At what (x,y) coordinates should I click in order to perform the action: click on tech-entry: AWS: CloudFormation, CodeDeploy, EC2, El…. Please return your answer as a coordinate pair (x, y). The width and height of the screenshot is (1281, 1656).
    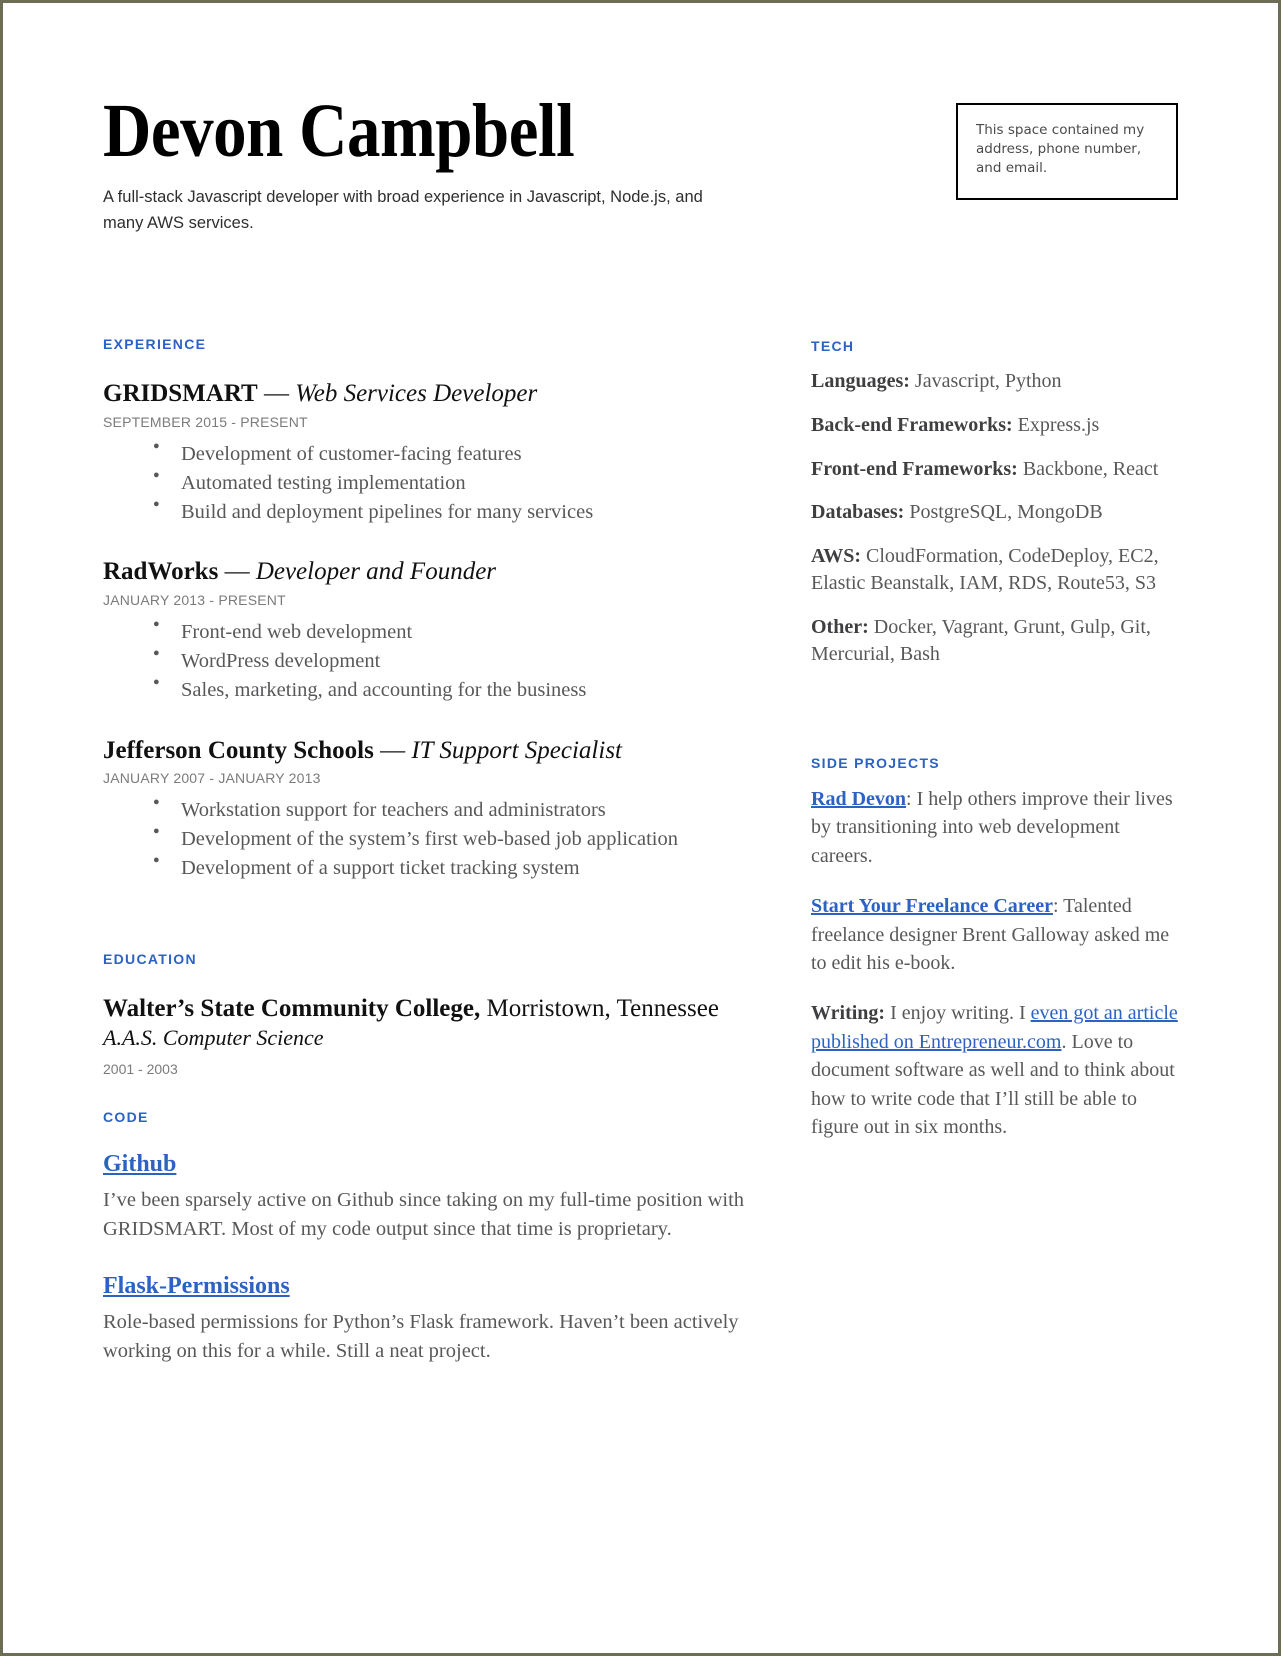
    Looking at the image, I should click on (994, 570).